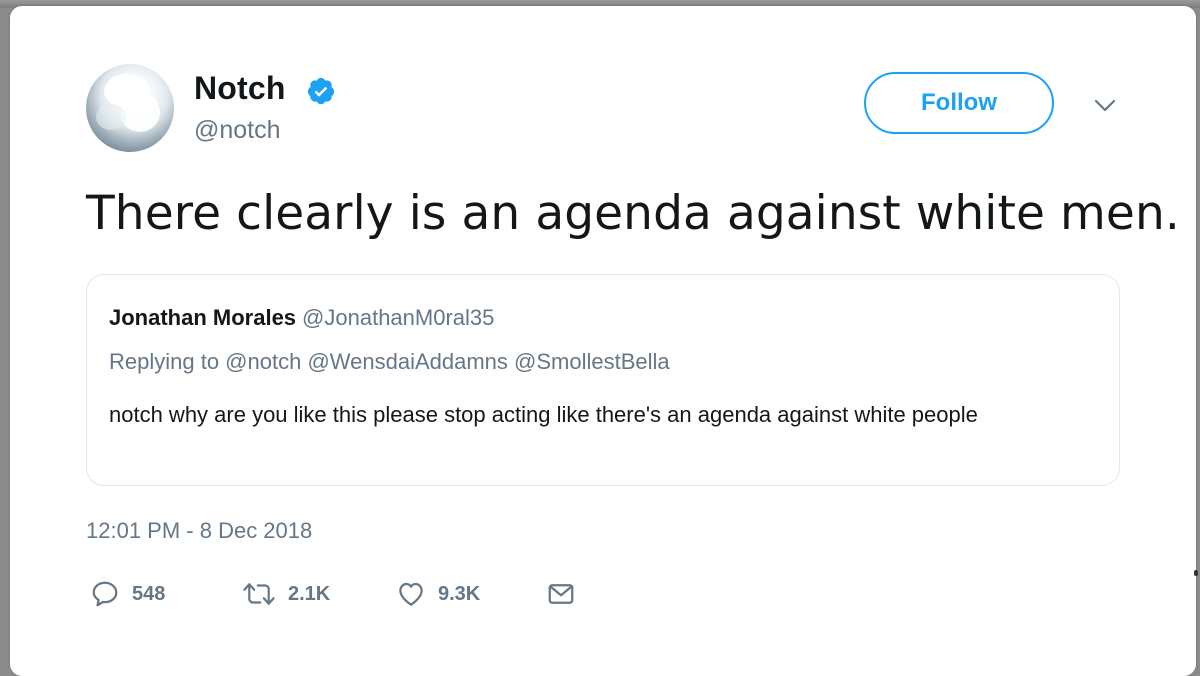  Describe the element at coordinates (149, 593) in the screenshot. I see `reply-count: 548` at that location.